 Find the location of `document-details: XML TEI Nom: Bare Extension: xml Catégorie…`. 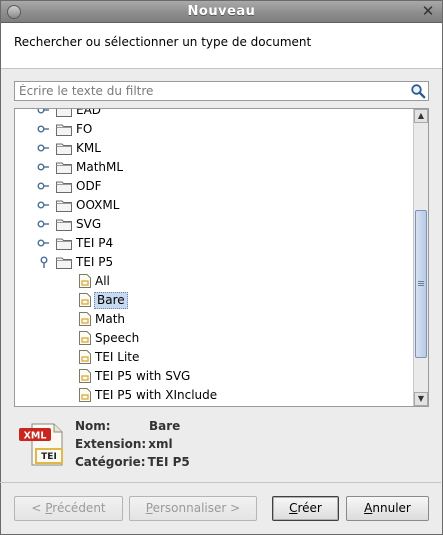

document-details: XML TEI Nom: Bare Extension: xml Catégorie… is located at coordinates (221, 447).